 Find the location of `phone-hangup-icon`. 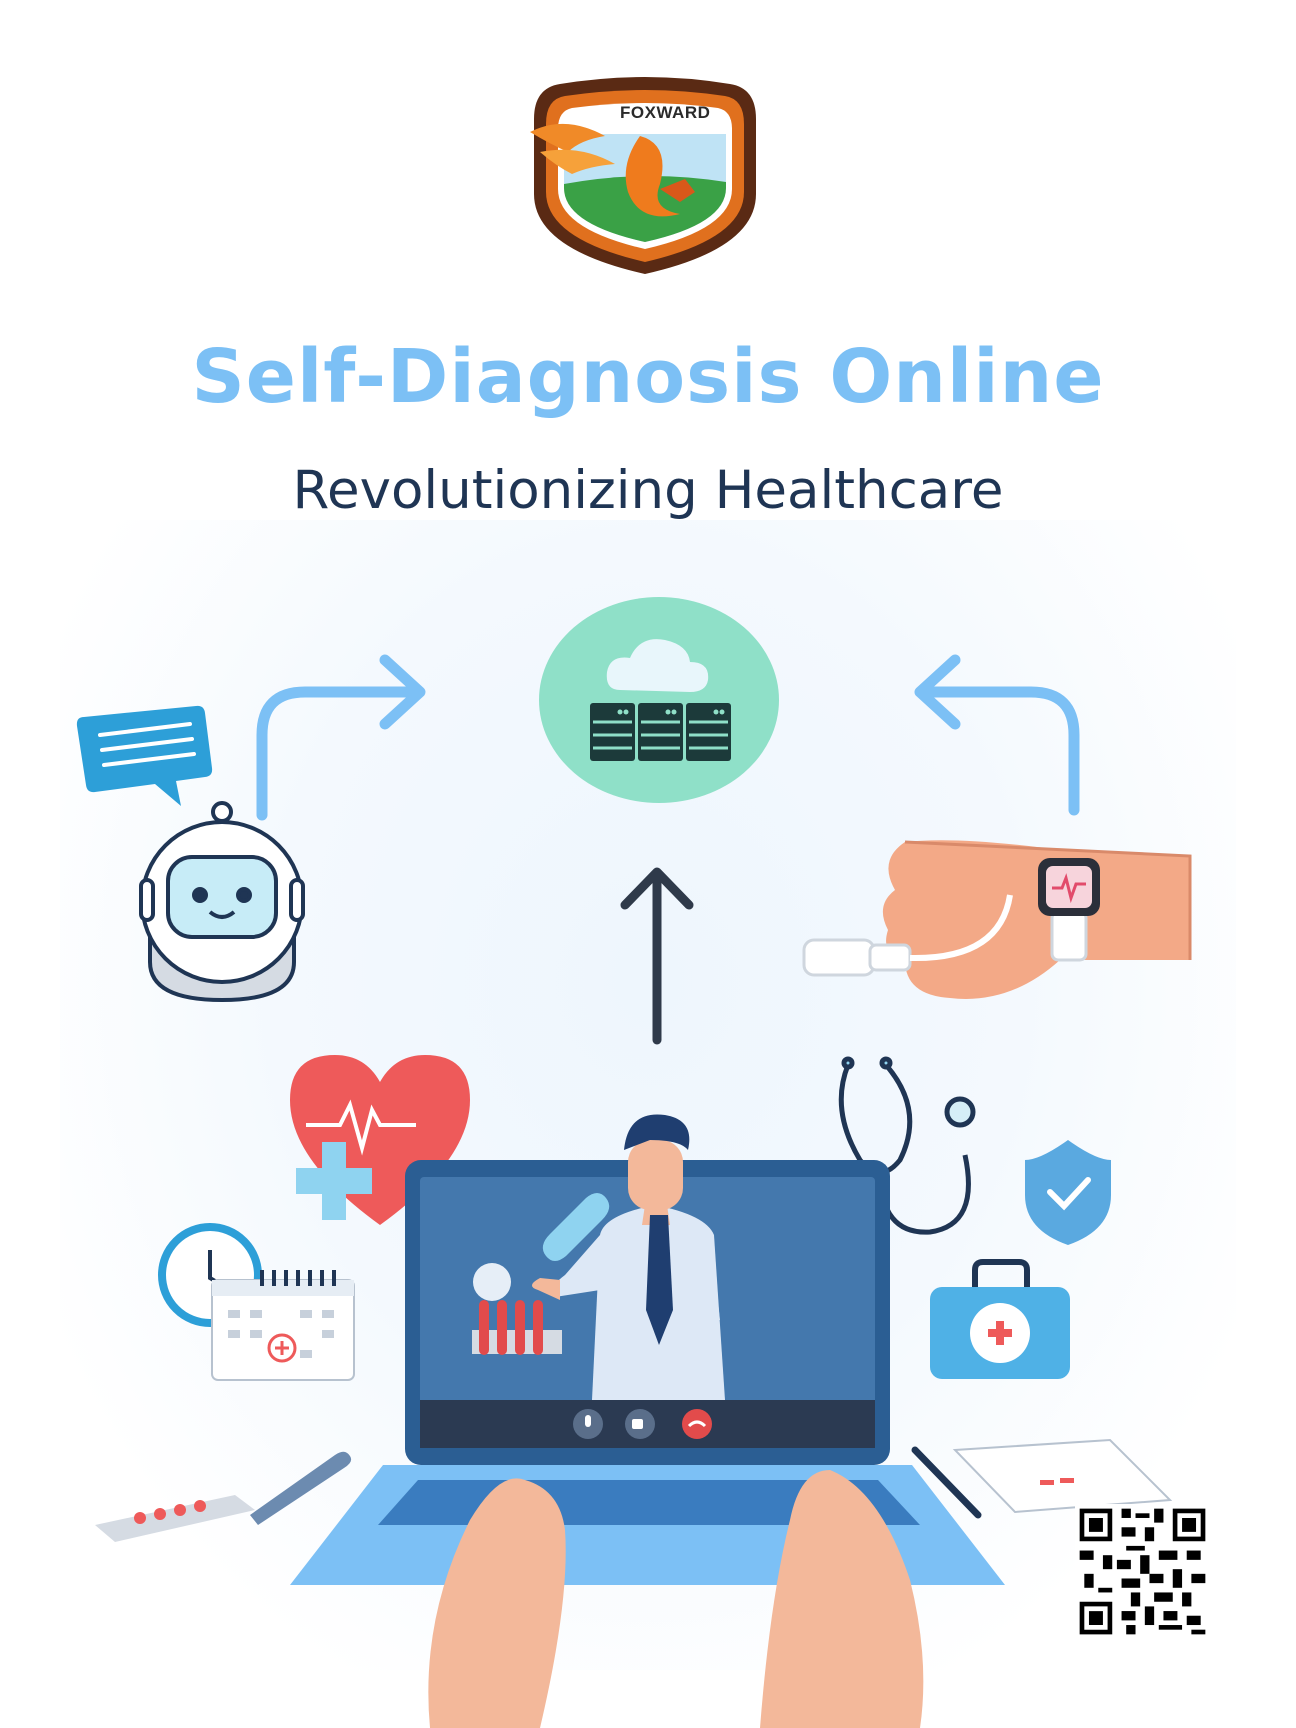

phone-hangup-icon is located at coordinates (697, 1424).